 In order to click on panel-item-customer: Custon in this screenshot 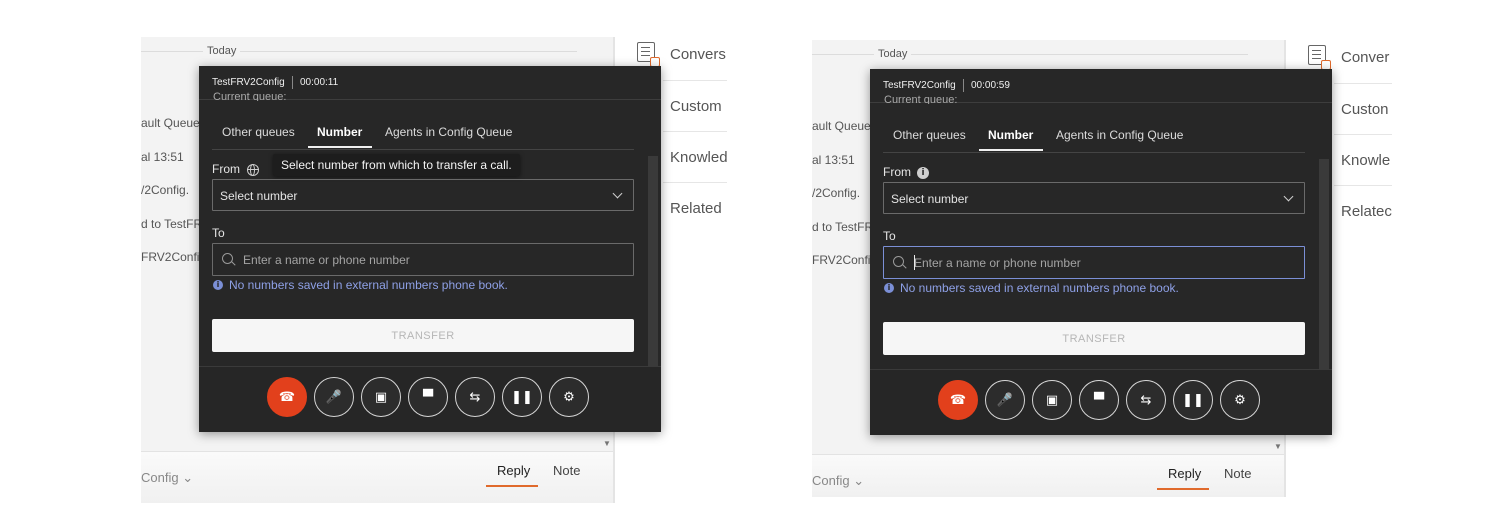, I will do `click(1365, 109)`.